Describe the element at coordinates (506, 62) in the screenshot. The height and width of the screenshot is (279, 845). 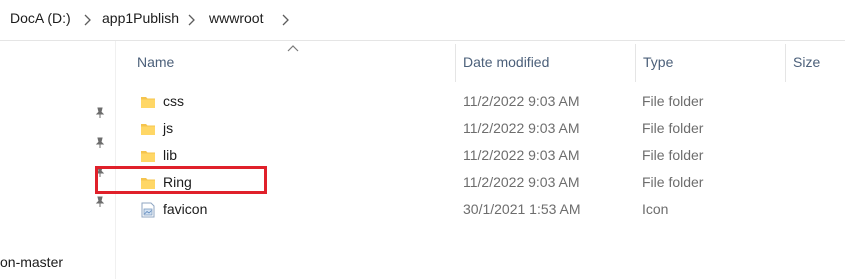
I see `column-header-date-modified: Date modified` at that location.